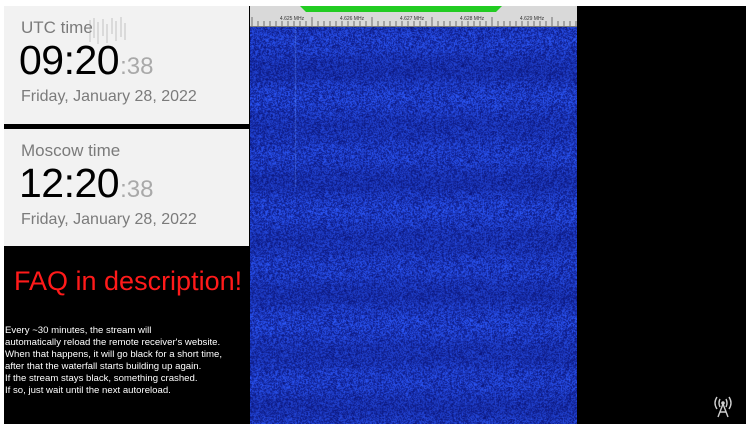 The height and width of the screenshot is (427, 750). What do you see at coordinates (109, 219) in the screenshot?
I see `moscow-clock-date: Friday, January 28, 2022` at bounding box center [109, 219].